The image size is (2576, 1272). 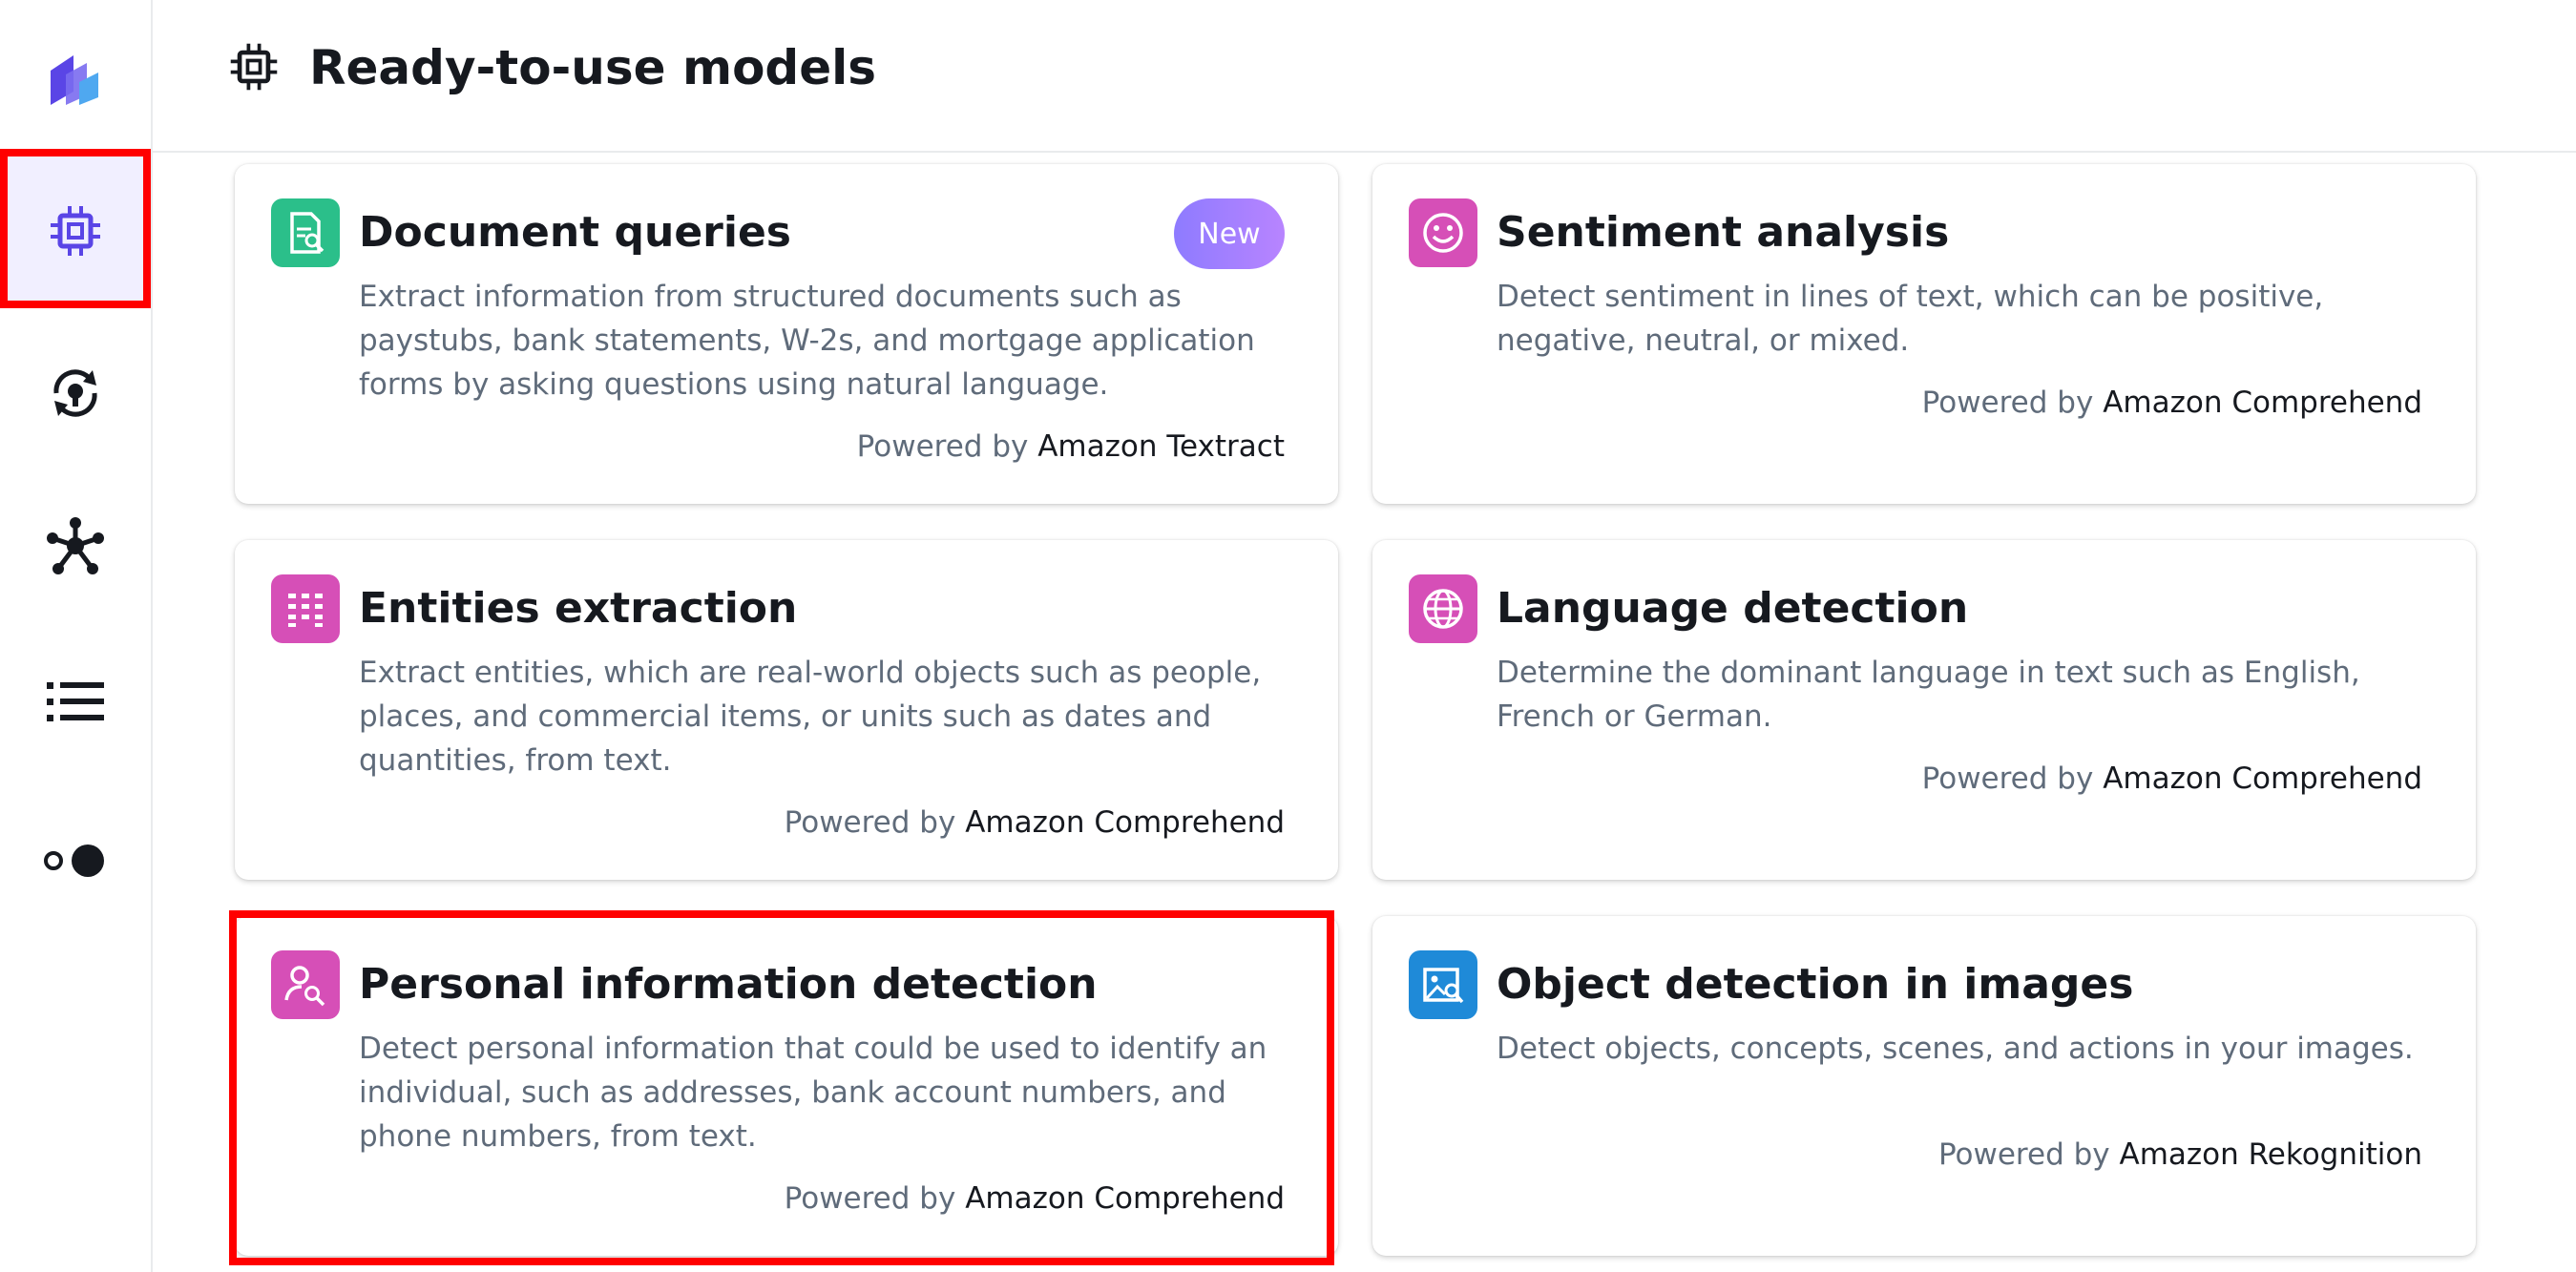 I want to click on smiley-icon, so click(x=1443, y=233).